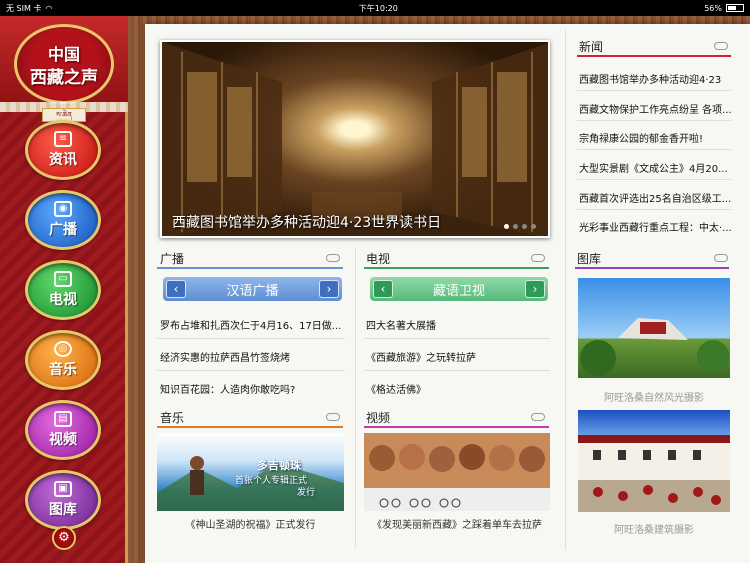  I want to click on tv-item: 《格达活佛》, so click(457, 388).